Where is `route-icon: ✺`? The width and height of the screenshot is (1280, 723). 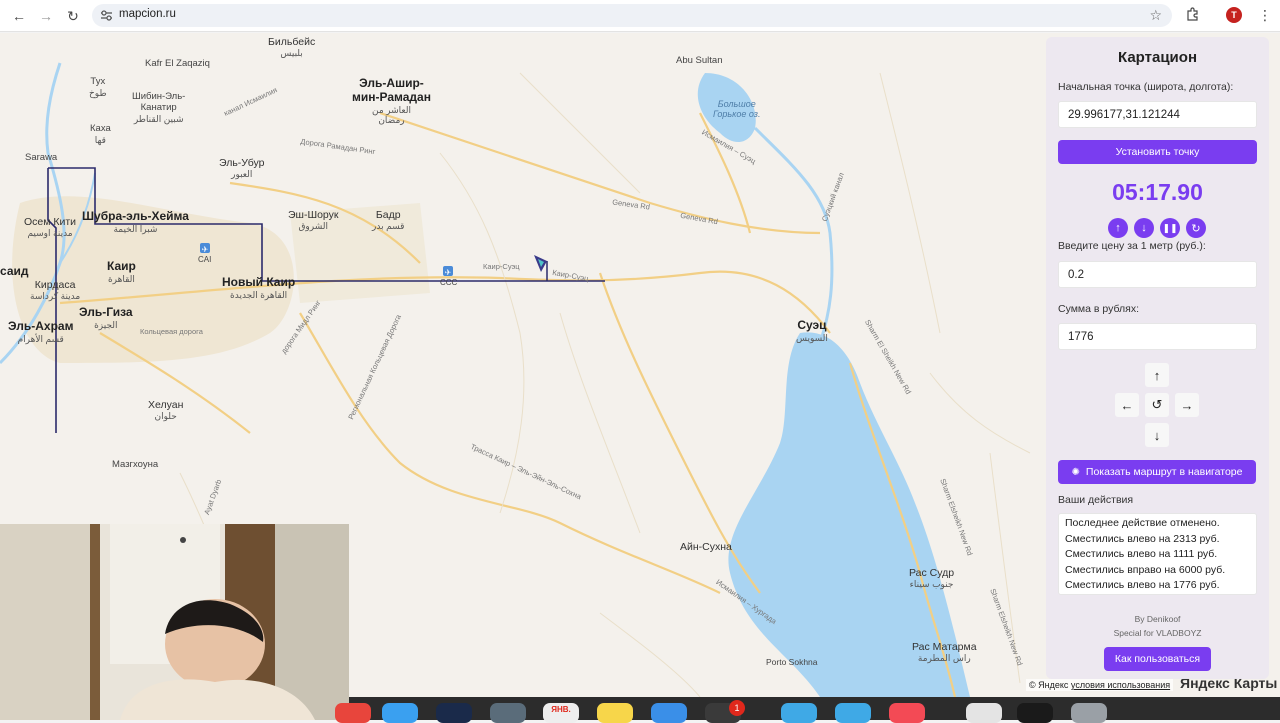 route-icon: ✺ is located at coordinates (1075, 472).